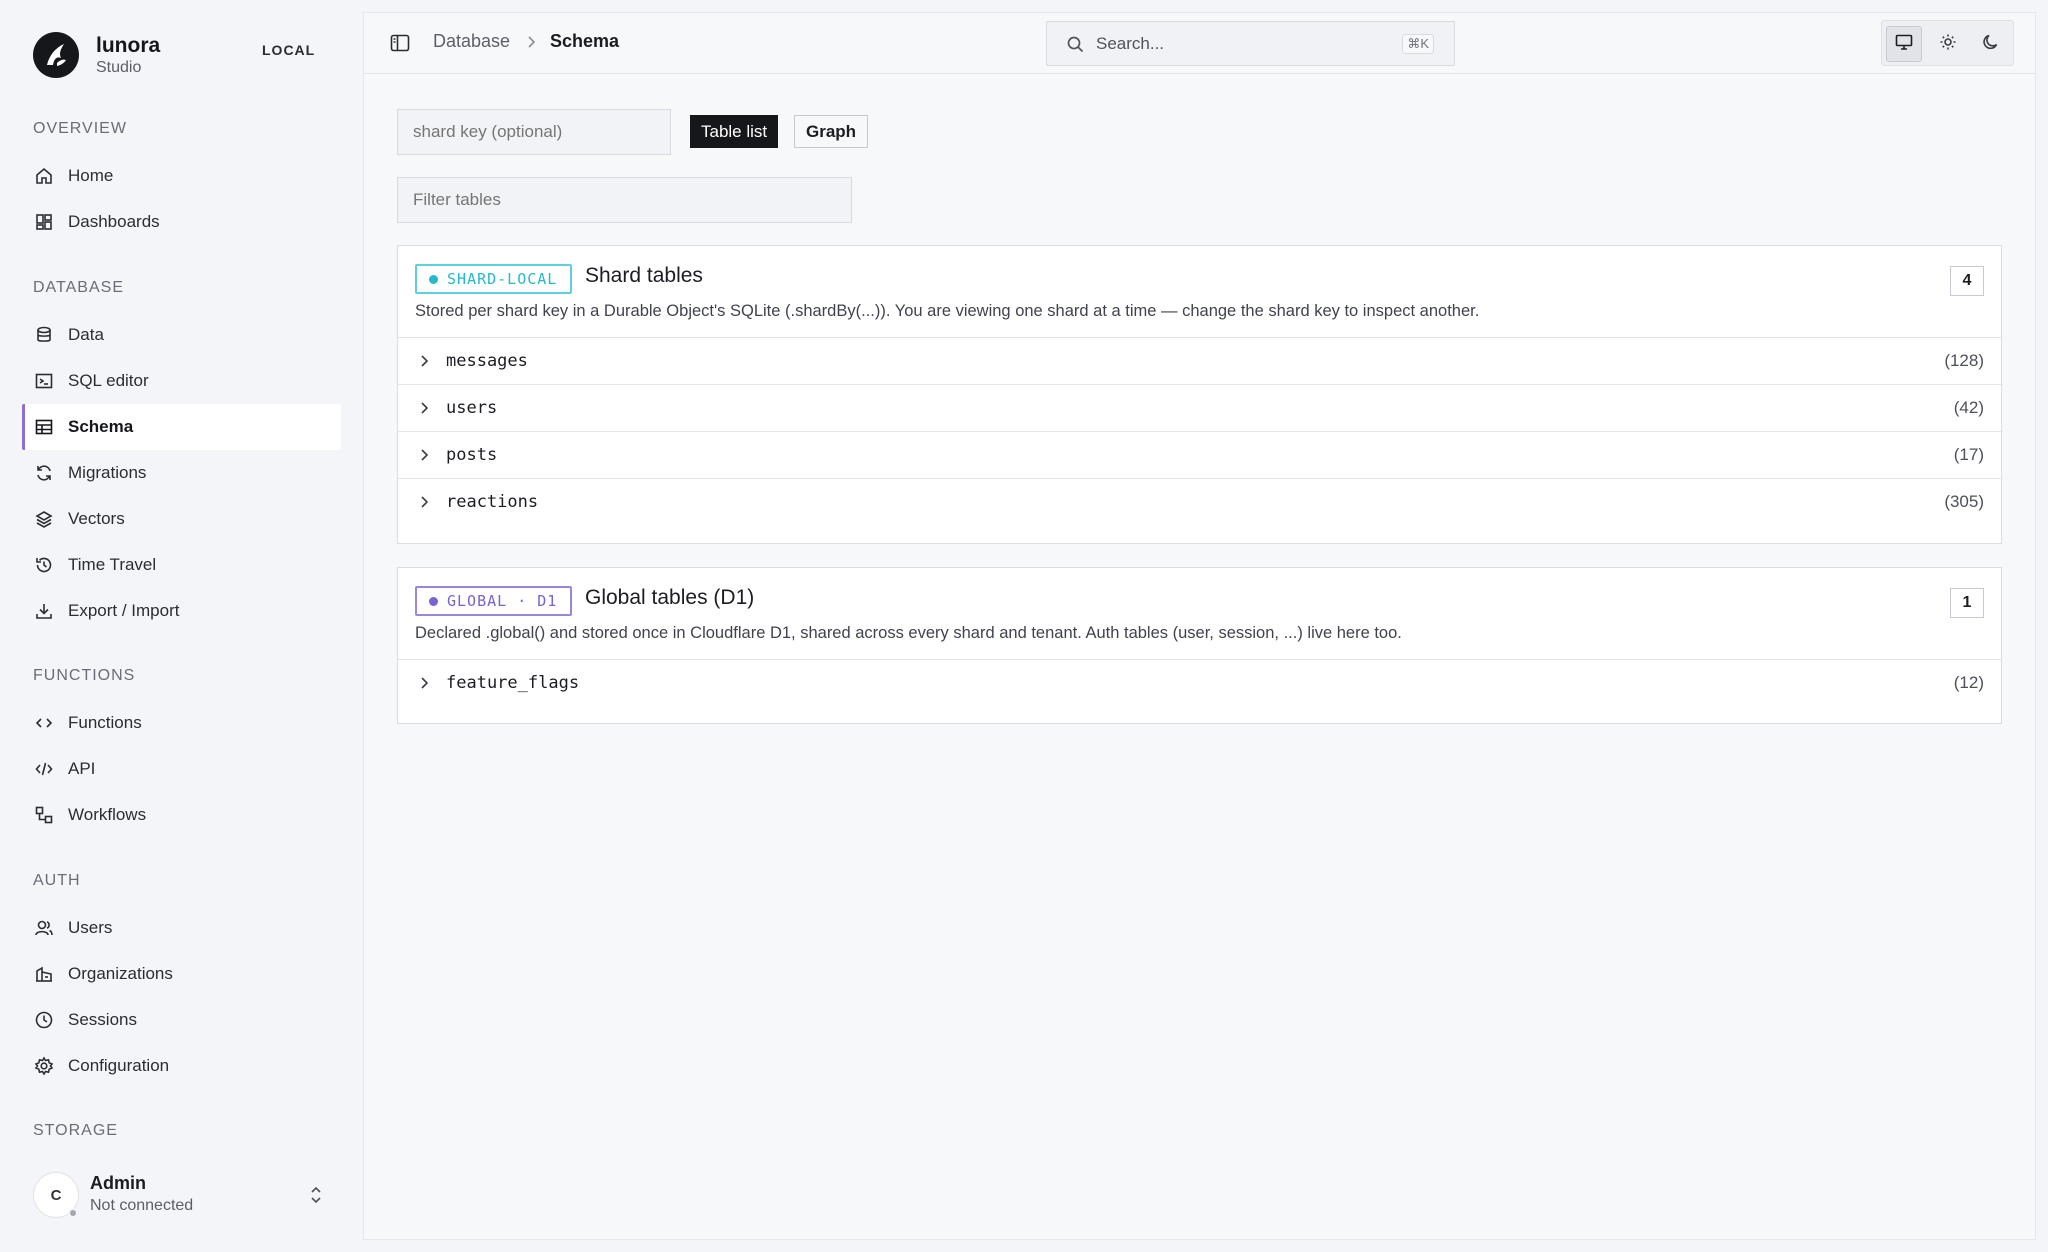 The height and width of the screenshot is (1252, 2048). What do you see at coordinates (44, 769) in the screenshot?
I see `api-icon` at bounding box center [44, 769].